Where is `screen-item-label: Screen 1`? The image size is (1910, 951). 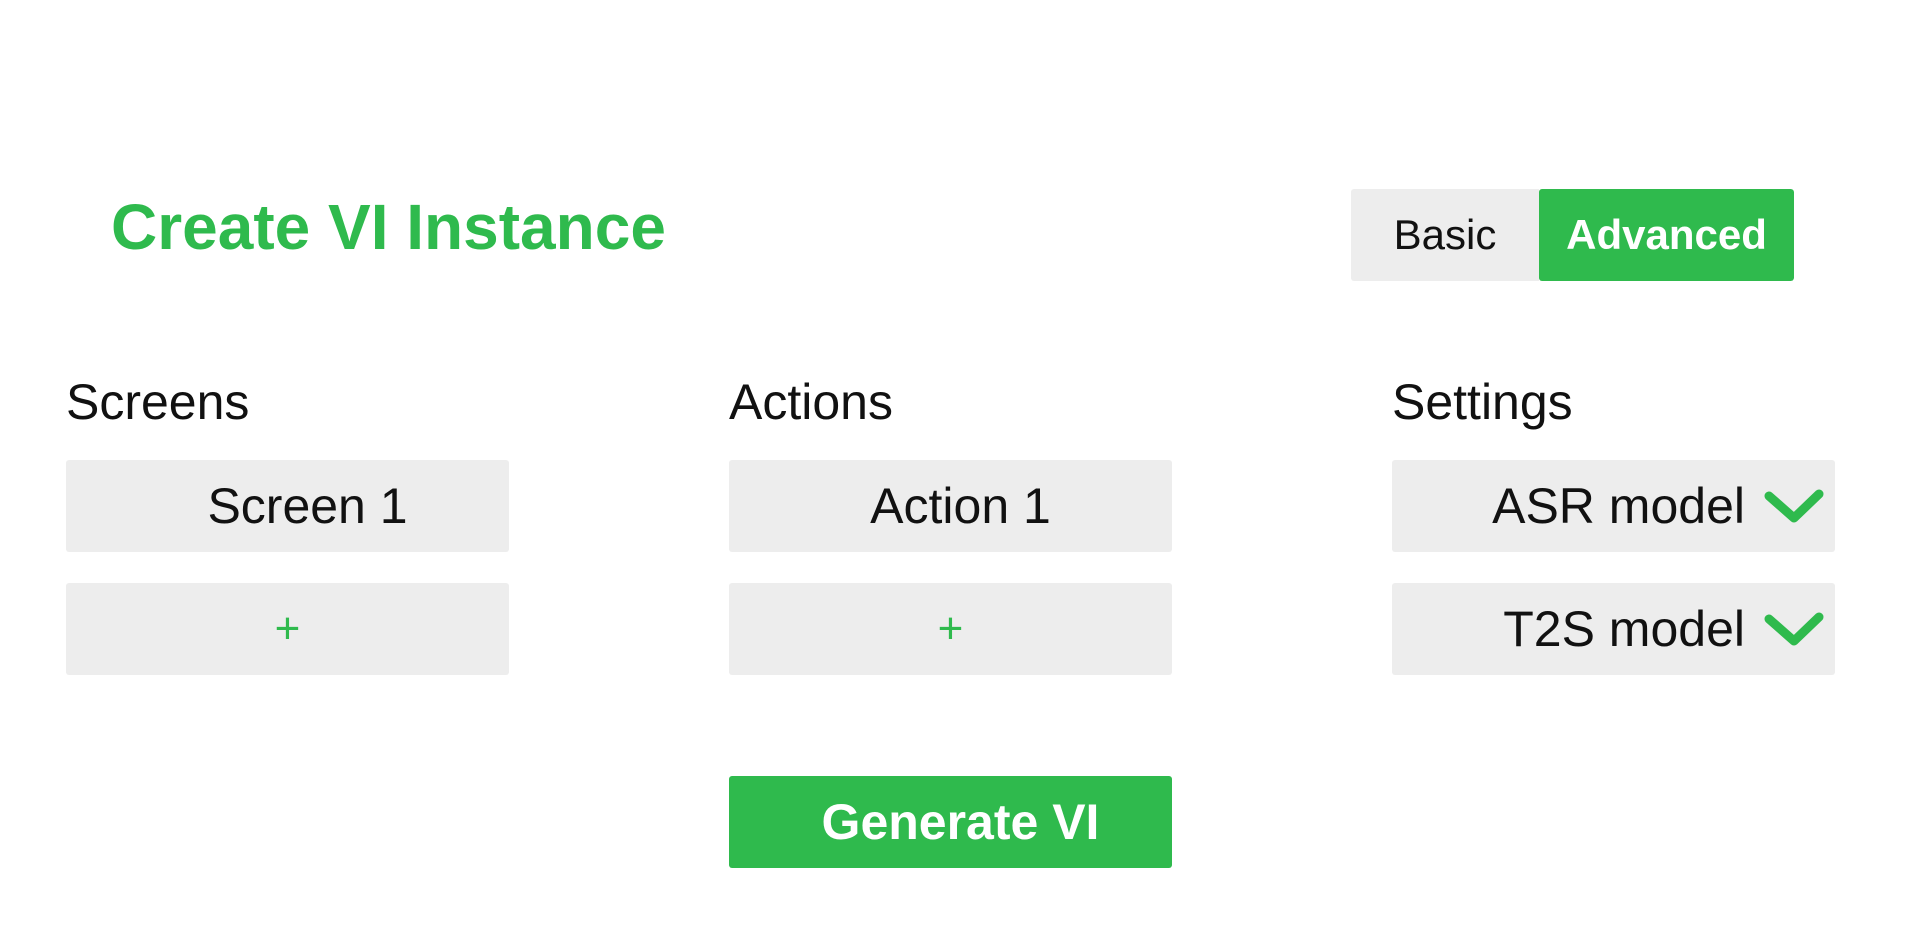 screen-item-label: Screen 1 is located at coordinates (307, 506).